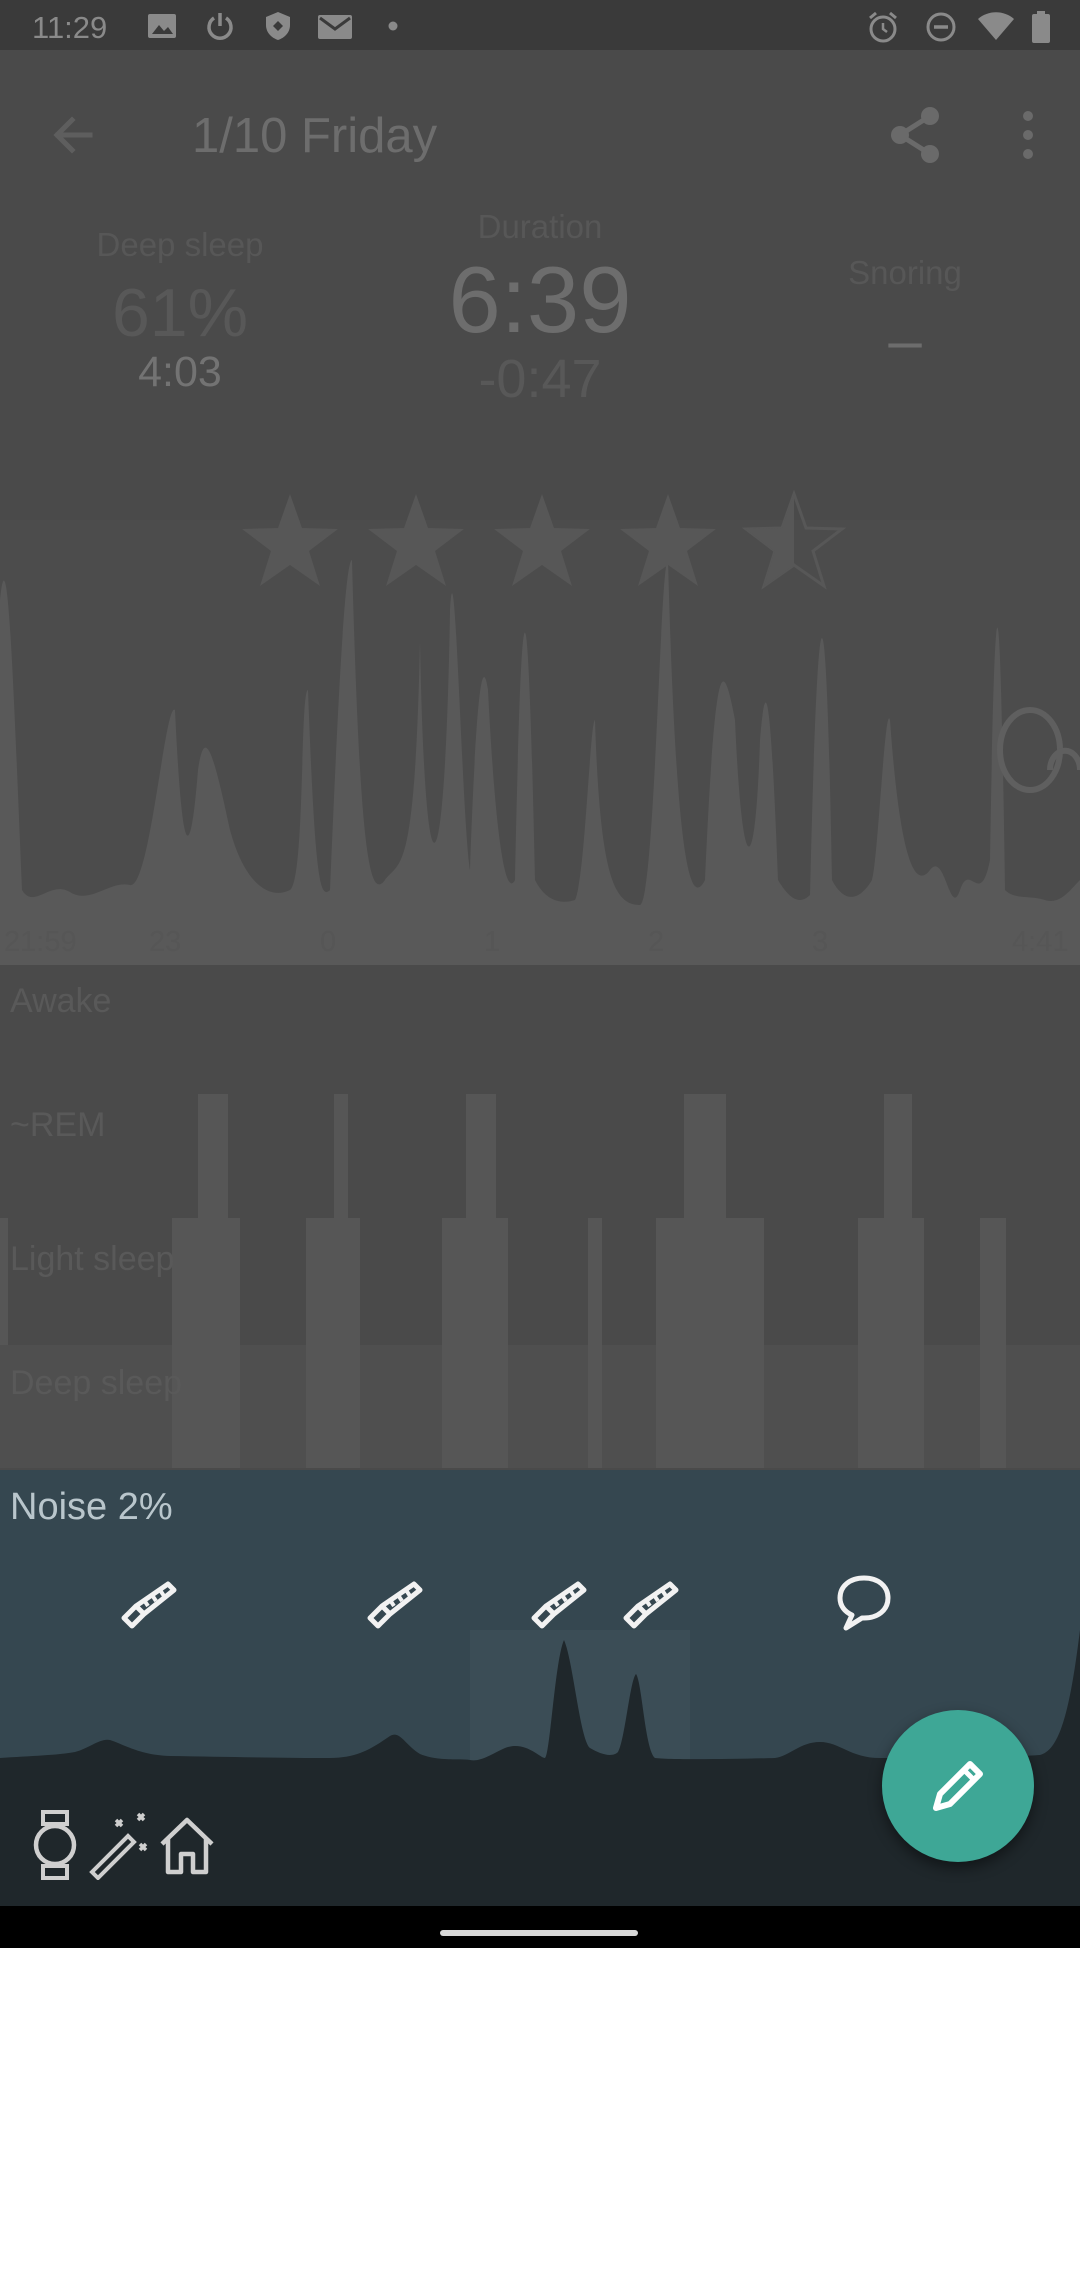 This screenshot has height=2280, width=1080. What do you see at coordinates (540, 379) in the screenshot?
I see `duration-diff: -0:47` at bounding box center [540, 379].